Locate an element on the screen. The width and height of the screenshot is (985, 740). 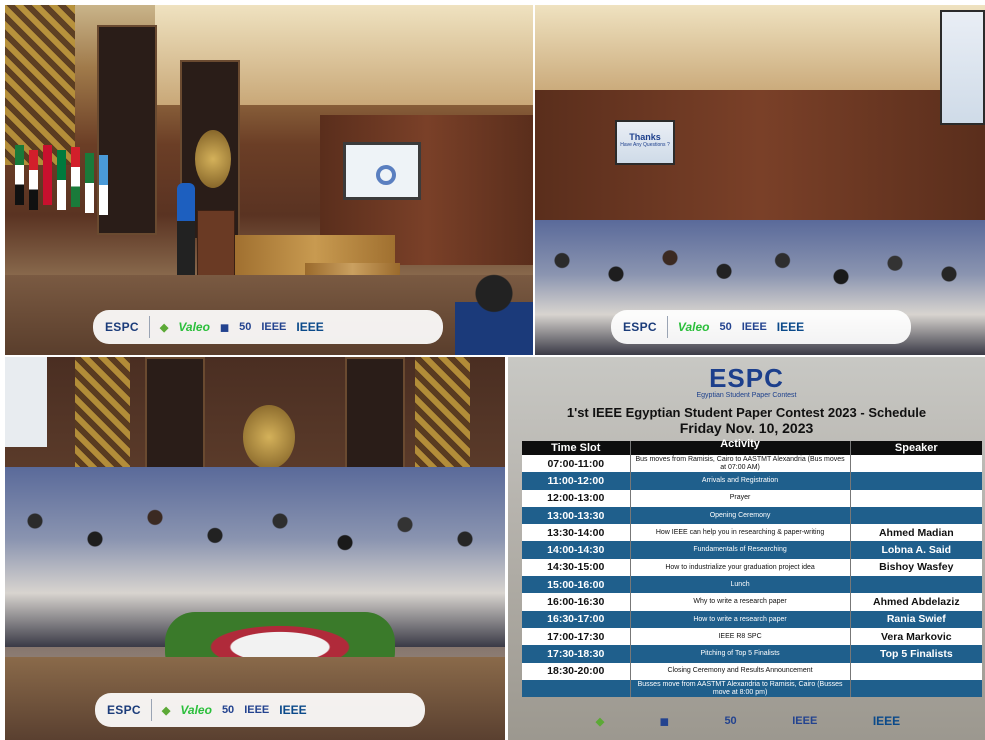
table-row: 17:00-17:30 IEEE R8 SPC Vera Markovic is located at coordinates (752, 636).